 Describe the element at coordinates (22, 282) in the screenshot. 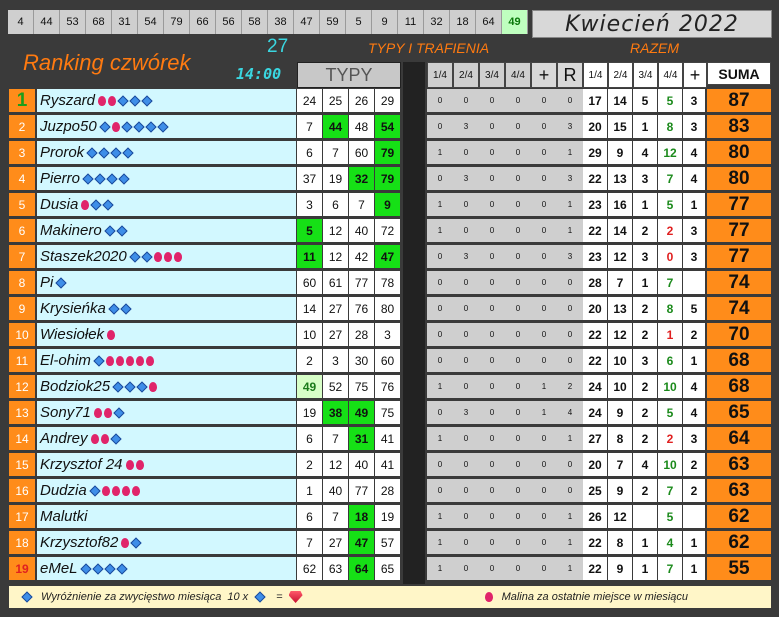

I see `rank-cell: 8` at that location.